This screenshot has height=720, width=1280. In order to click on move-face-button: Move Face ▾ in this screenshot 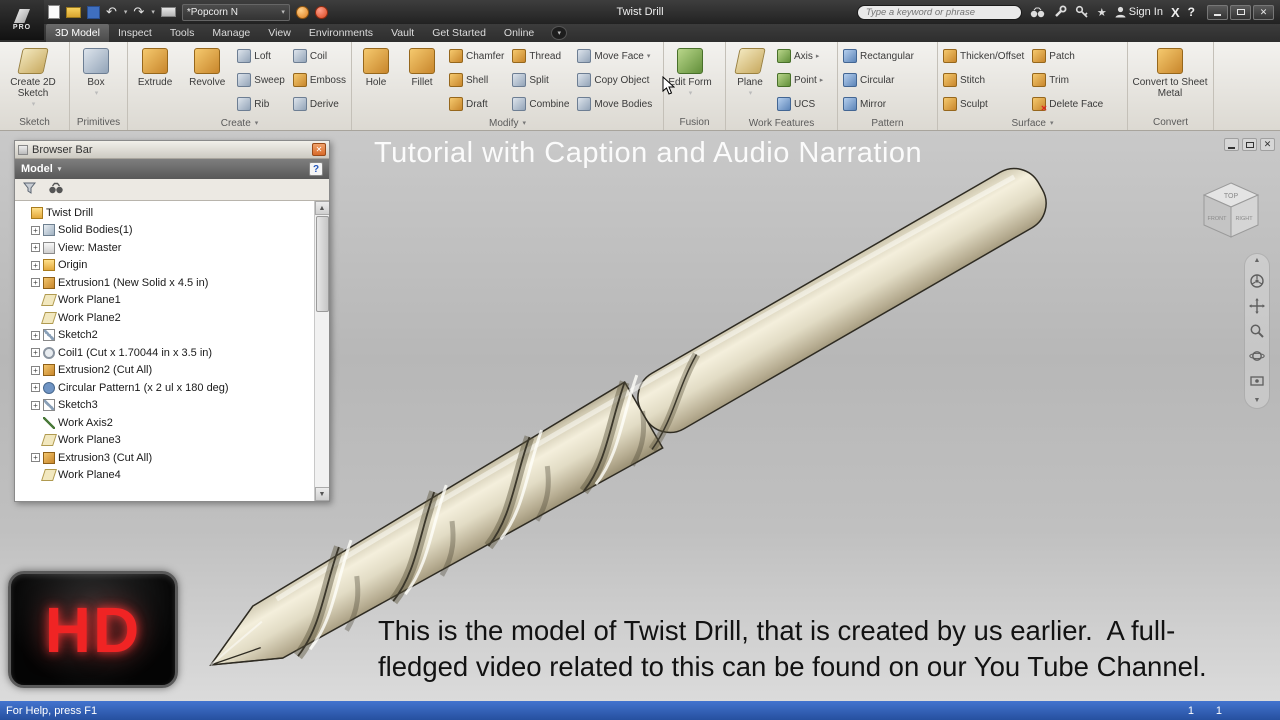, I will do `click(614, 56)`.